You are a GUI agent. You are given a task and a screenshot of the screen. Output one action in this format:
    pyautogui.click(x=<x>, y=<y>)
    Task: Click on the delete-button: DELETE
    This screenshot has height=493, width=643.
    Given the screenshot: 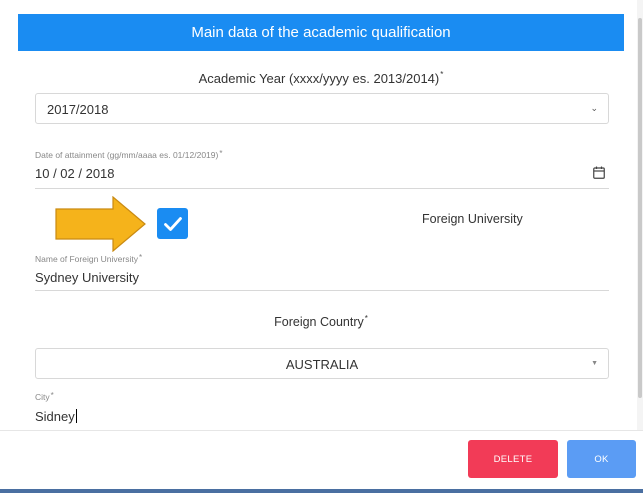 What is the action you would take?
    pyautogui.click(x=513, y=459)
    